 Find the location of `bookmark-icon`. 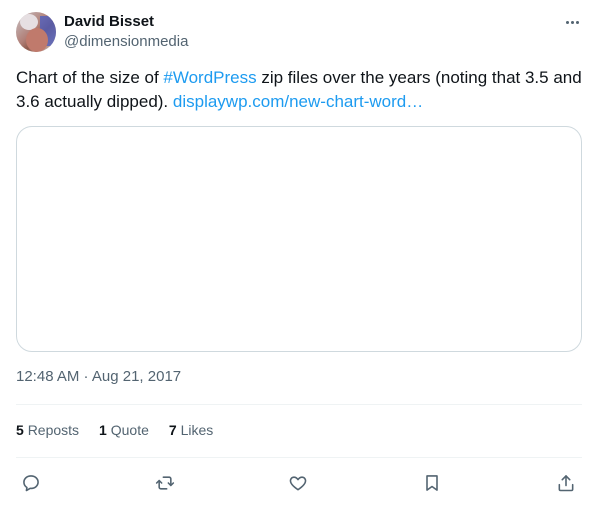

bookmark-icon is located at coordinates (432, 483).